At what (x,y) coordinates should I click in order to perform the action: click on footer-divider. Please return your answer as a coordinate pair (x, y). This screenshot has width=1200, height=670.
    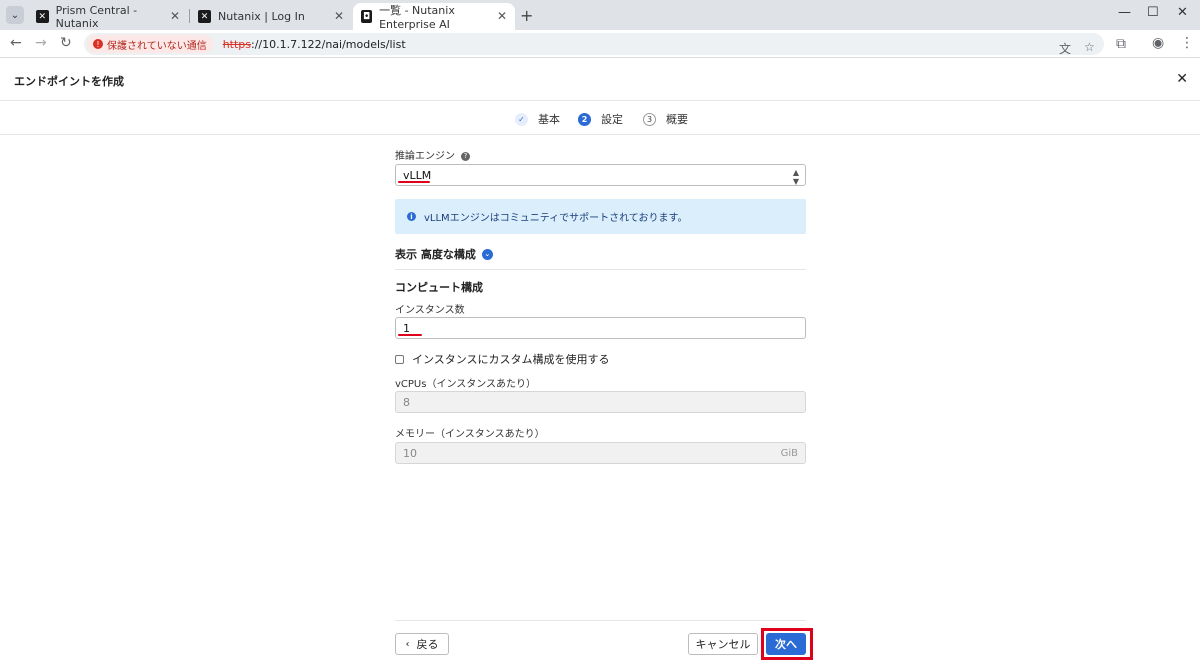
    Looking at the image, I should click on (600, 620).